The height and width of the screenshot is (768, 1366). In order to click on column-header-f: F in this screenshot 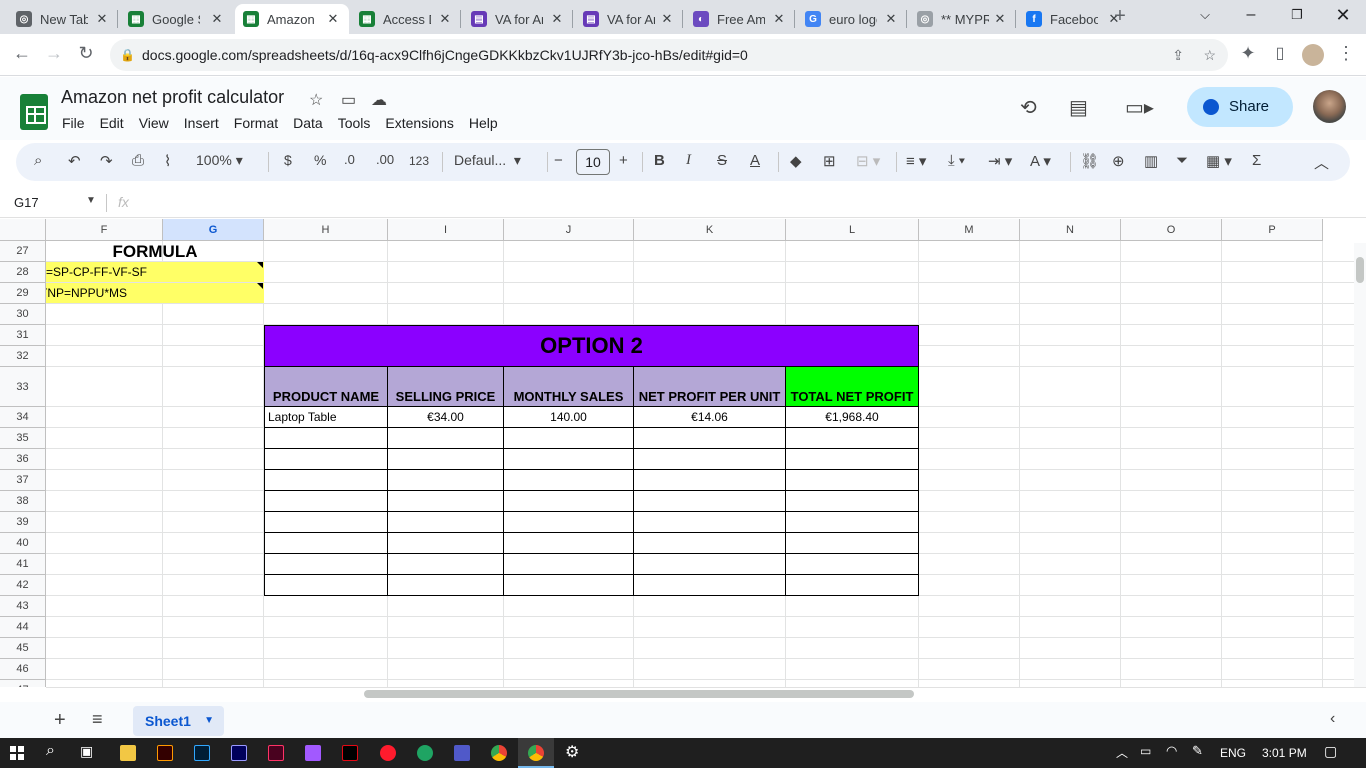, I will do `click(104, 230)`.